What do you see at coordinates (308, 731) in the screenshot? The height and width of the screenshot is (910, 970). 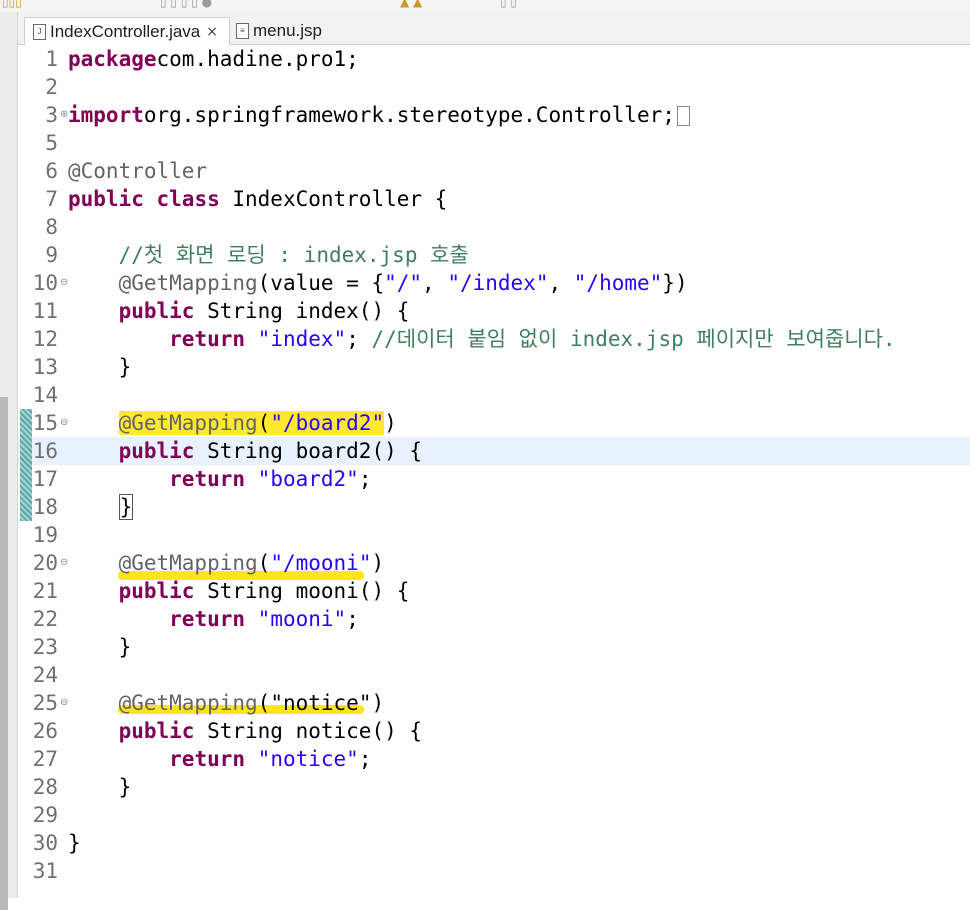 I see `code-token: String notice() {` at bounding box center [308, 731].